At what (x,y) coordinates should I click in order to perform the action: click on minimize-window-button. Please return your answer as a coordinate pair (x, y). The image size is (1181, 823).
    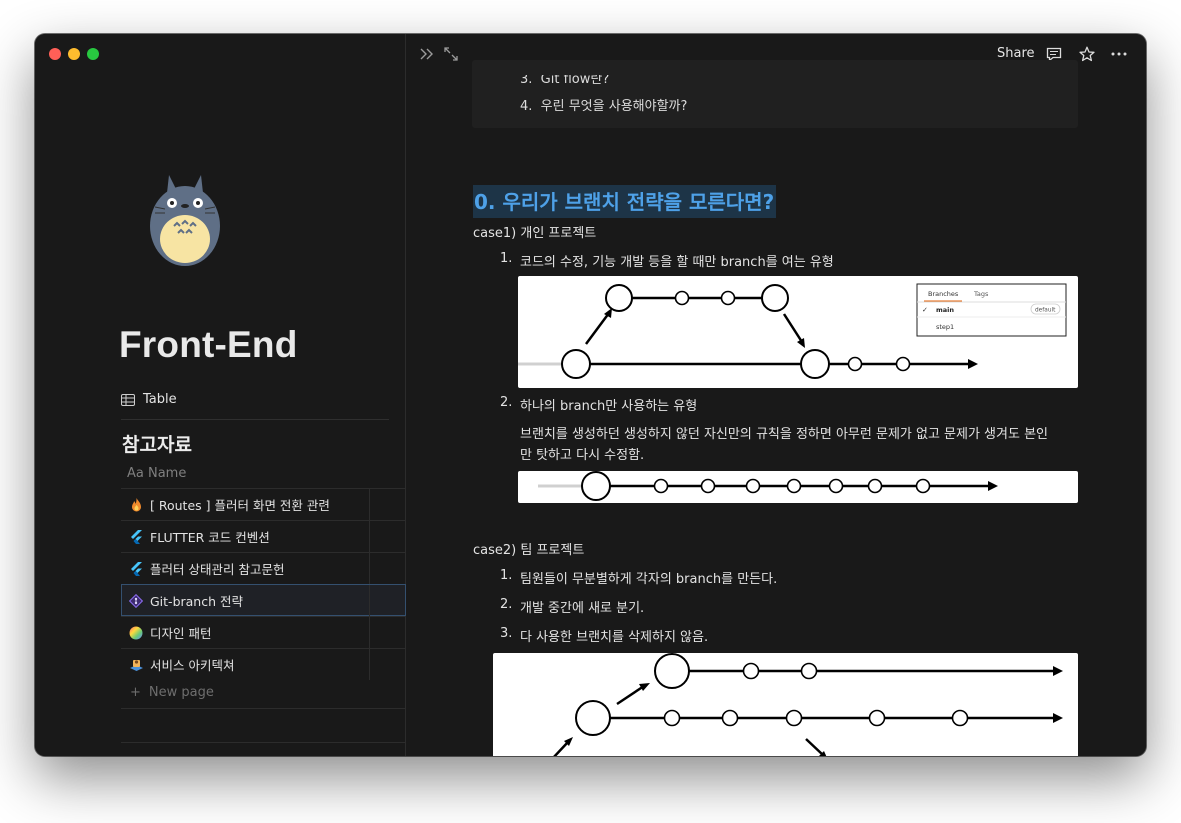
    Looking at the image, I should click on (74, 54).